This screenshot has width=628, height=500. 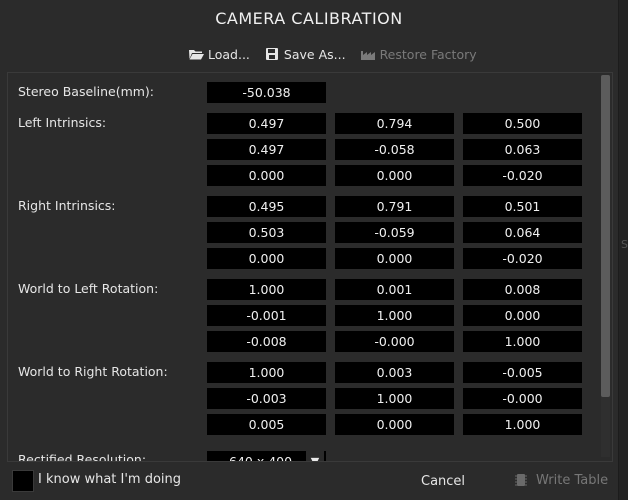 What do you see at coordinates (266, 341) in the screenshot?
I see `world-left-rotation-cell: -0.008` at bounding box center [266, 341].